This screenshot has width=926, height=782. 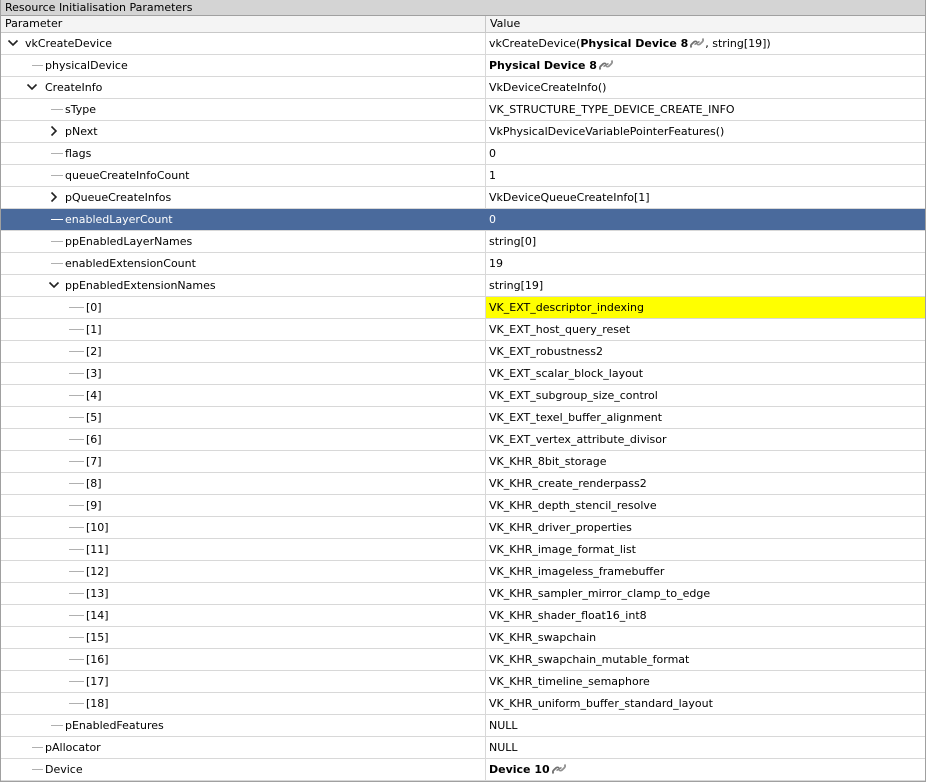 I want to click on value-cell: NULL, so click(x=705, y=725).